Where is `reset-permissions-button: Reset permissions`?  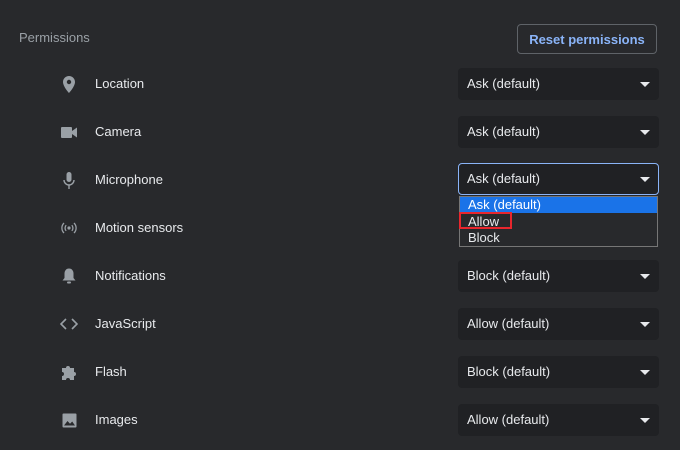 reset-permissions-button: Reset permissions is located at coordinates (587, 39).